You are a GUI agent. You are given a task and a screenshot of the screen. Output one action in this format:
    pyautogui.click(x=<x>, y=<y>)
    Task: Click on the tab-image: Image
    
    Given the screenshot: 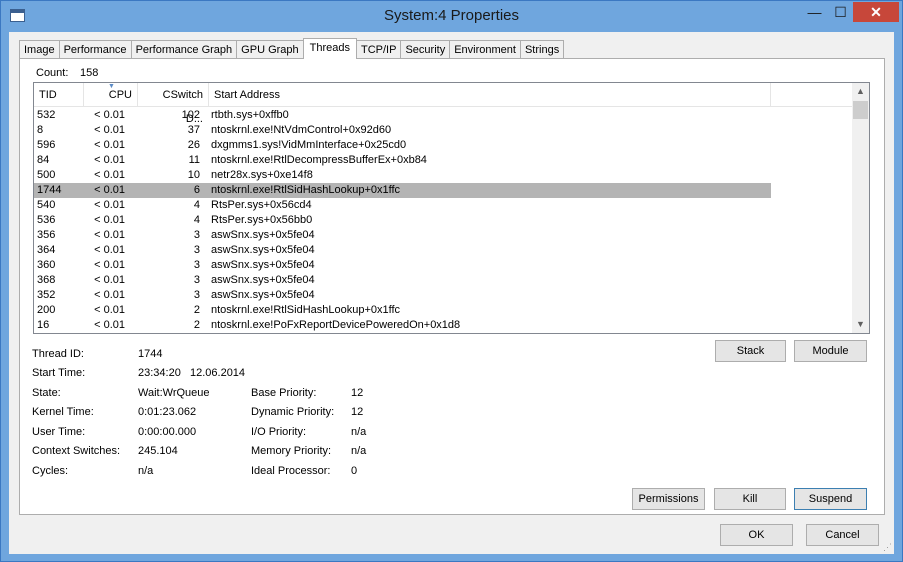 What is the action you would take?
    pyautogui.click(x=39, y=49)
    